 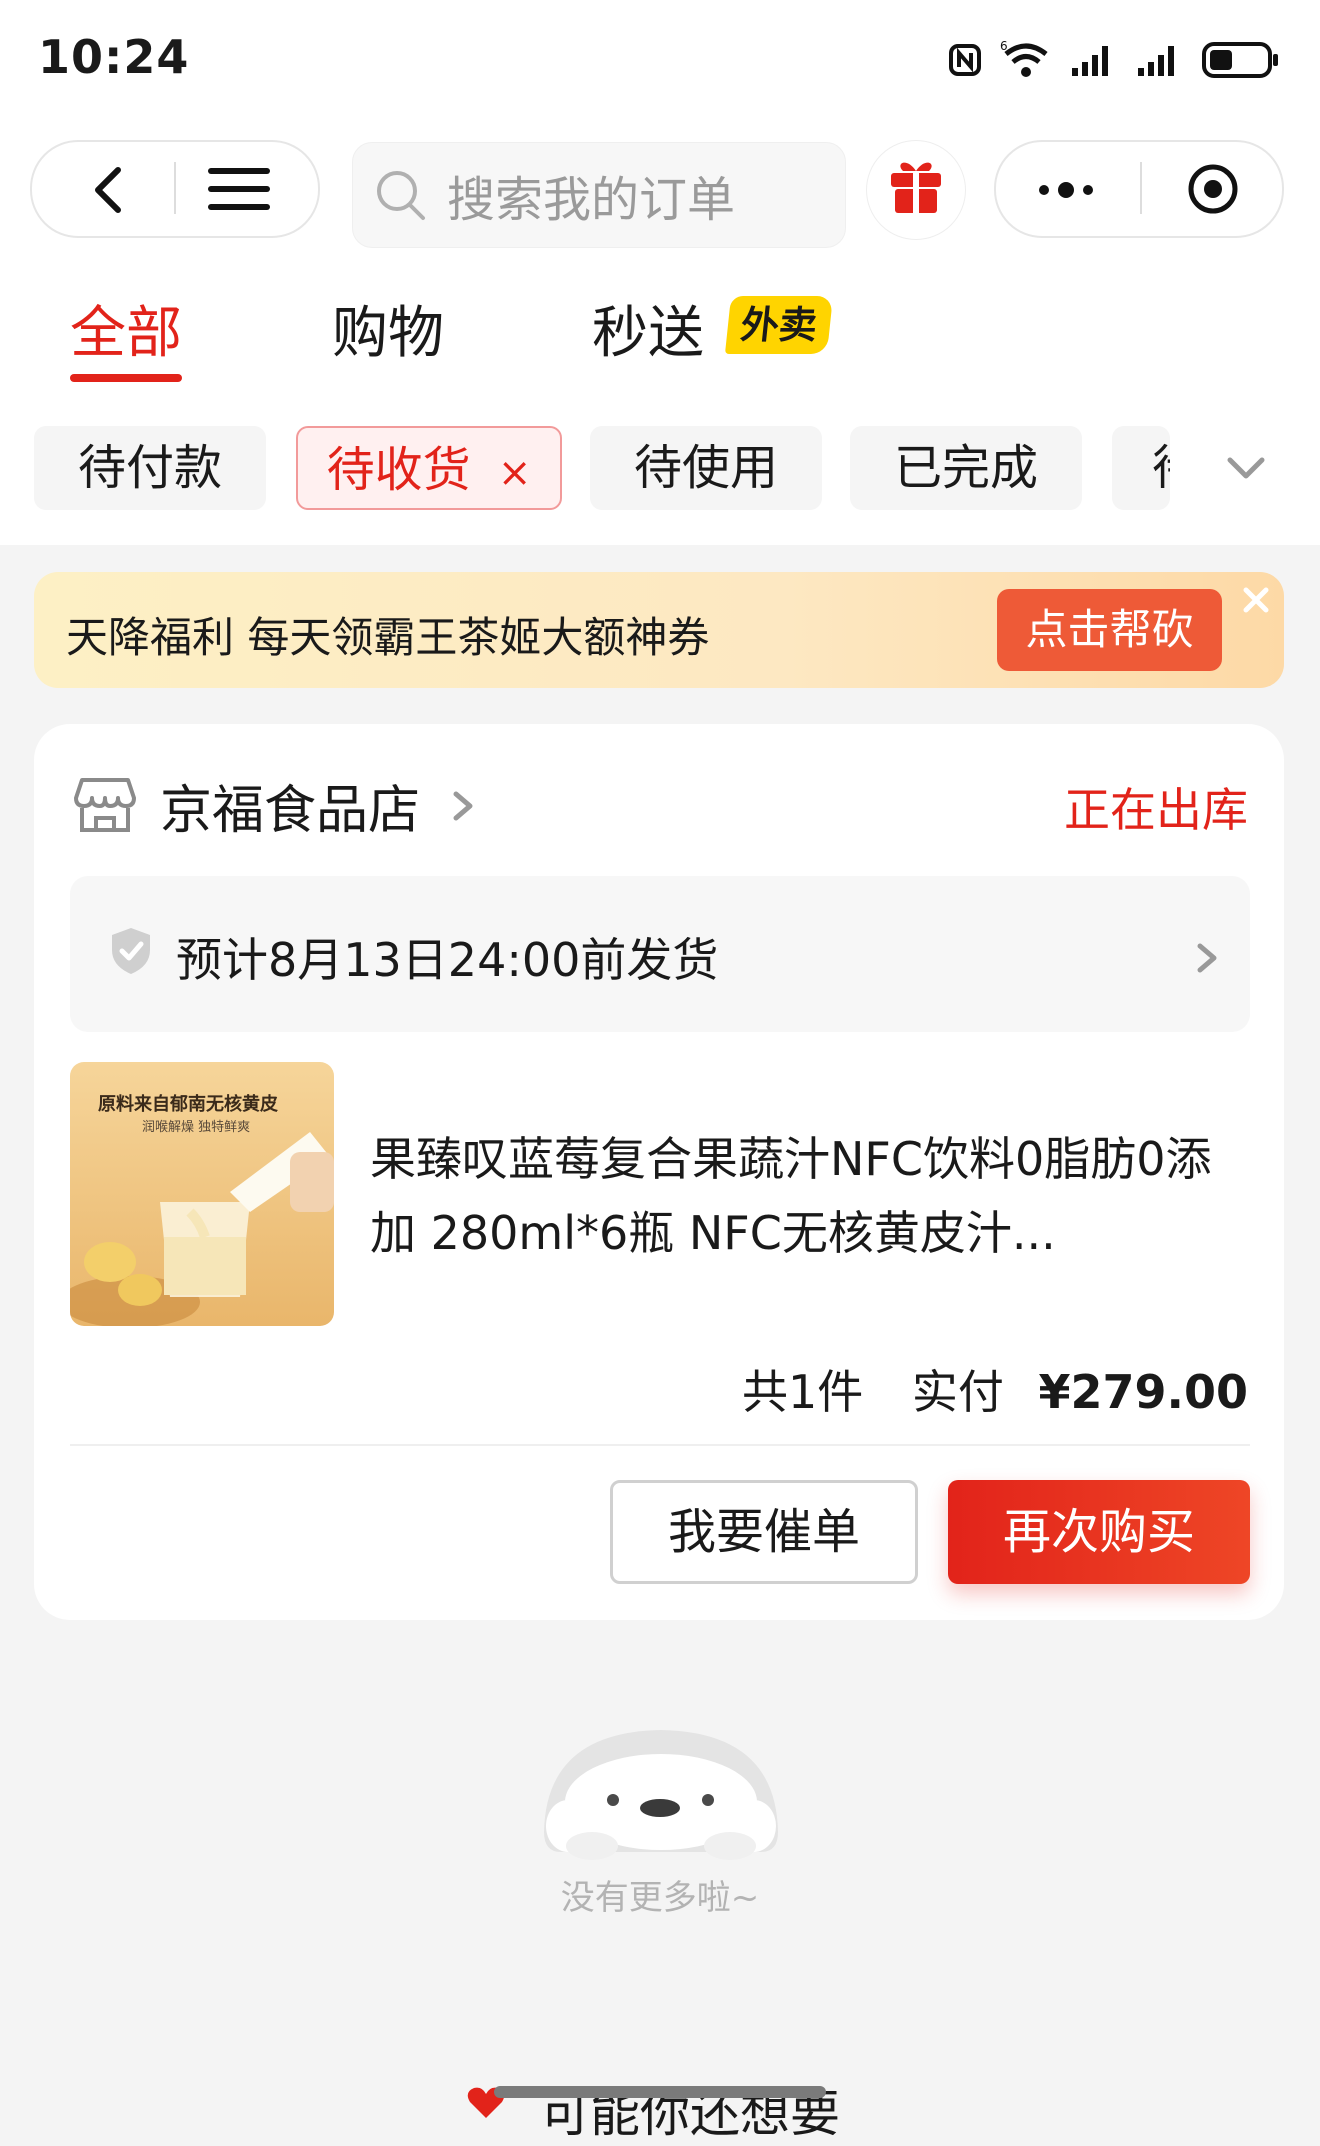 I want to click on order-summary: 共1件 实付 ¥279.00, so click(x=995, y=1389).